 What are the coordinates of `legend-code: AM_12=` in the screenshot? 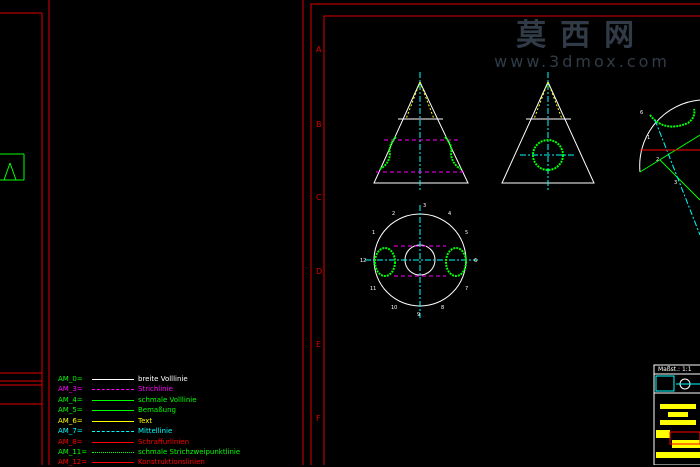 It's located at (73, 462).